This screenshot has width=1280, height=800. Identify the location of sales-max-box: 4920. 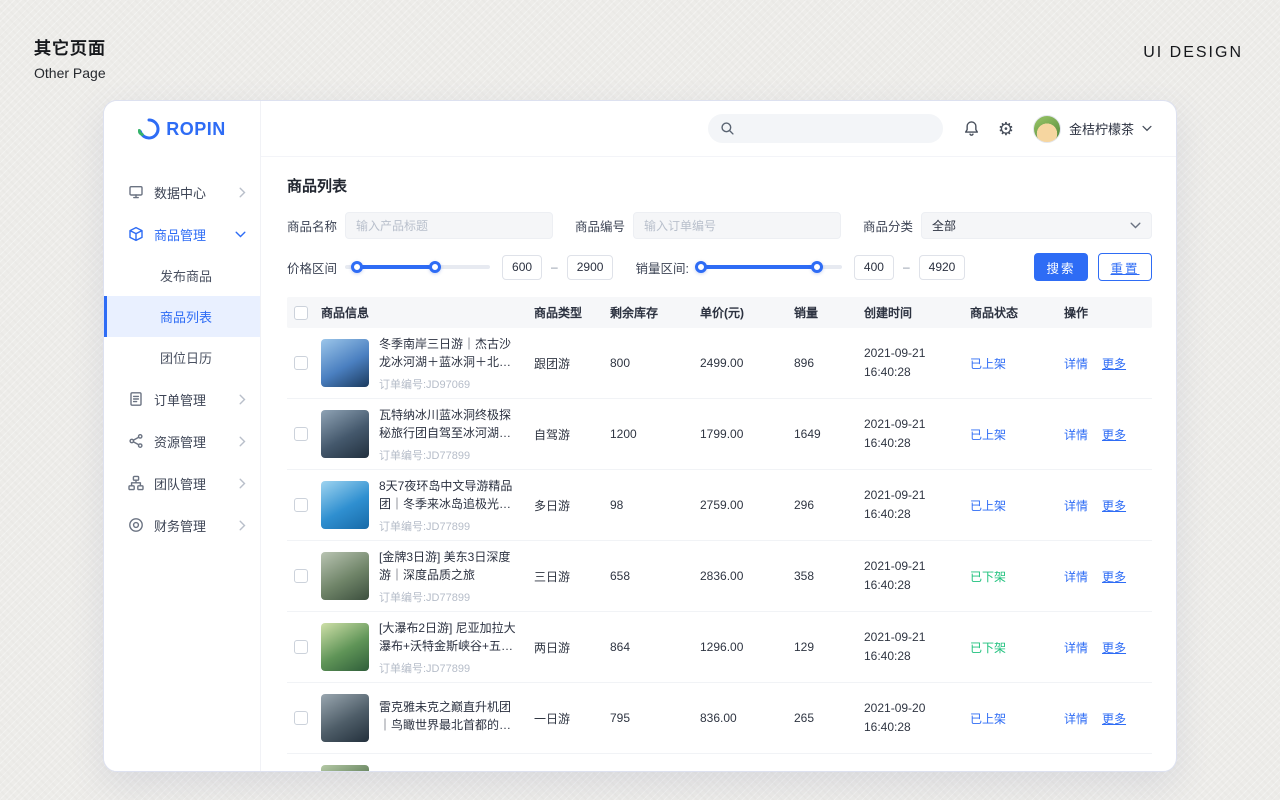
(942, 267).